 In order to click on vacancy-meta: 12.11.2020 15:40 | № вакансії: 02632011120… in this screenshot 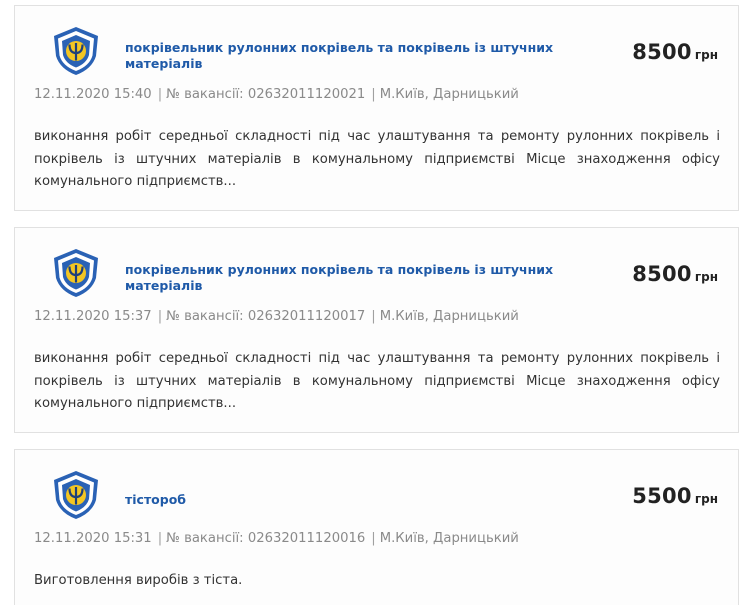, I will do `click(276, 94)`.